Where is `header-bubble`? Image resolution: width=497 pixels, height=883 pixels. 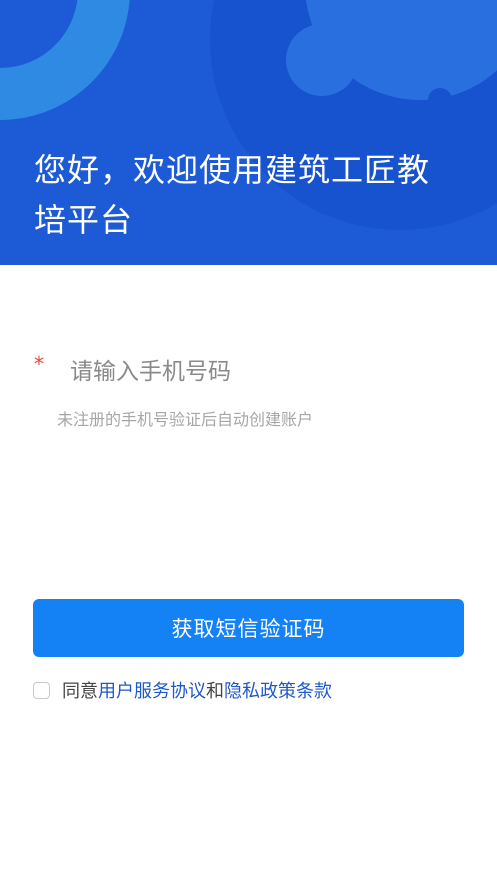 header-bubble is located at coordinates (322, 60).